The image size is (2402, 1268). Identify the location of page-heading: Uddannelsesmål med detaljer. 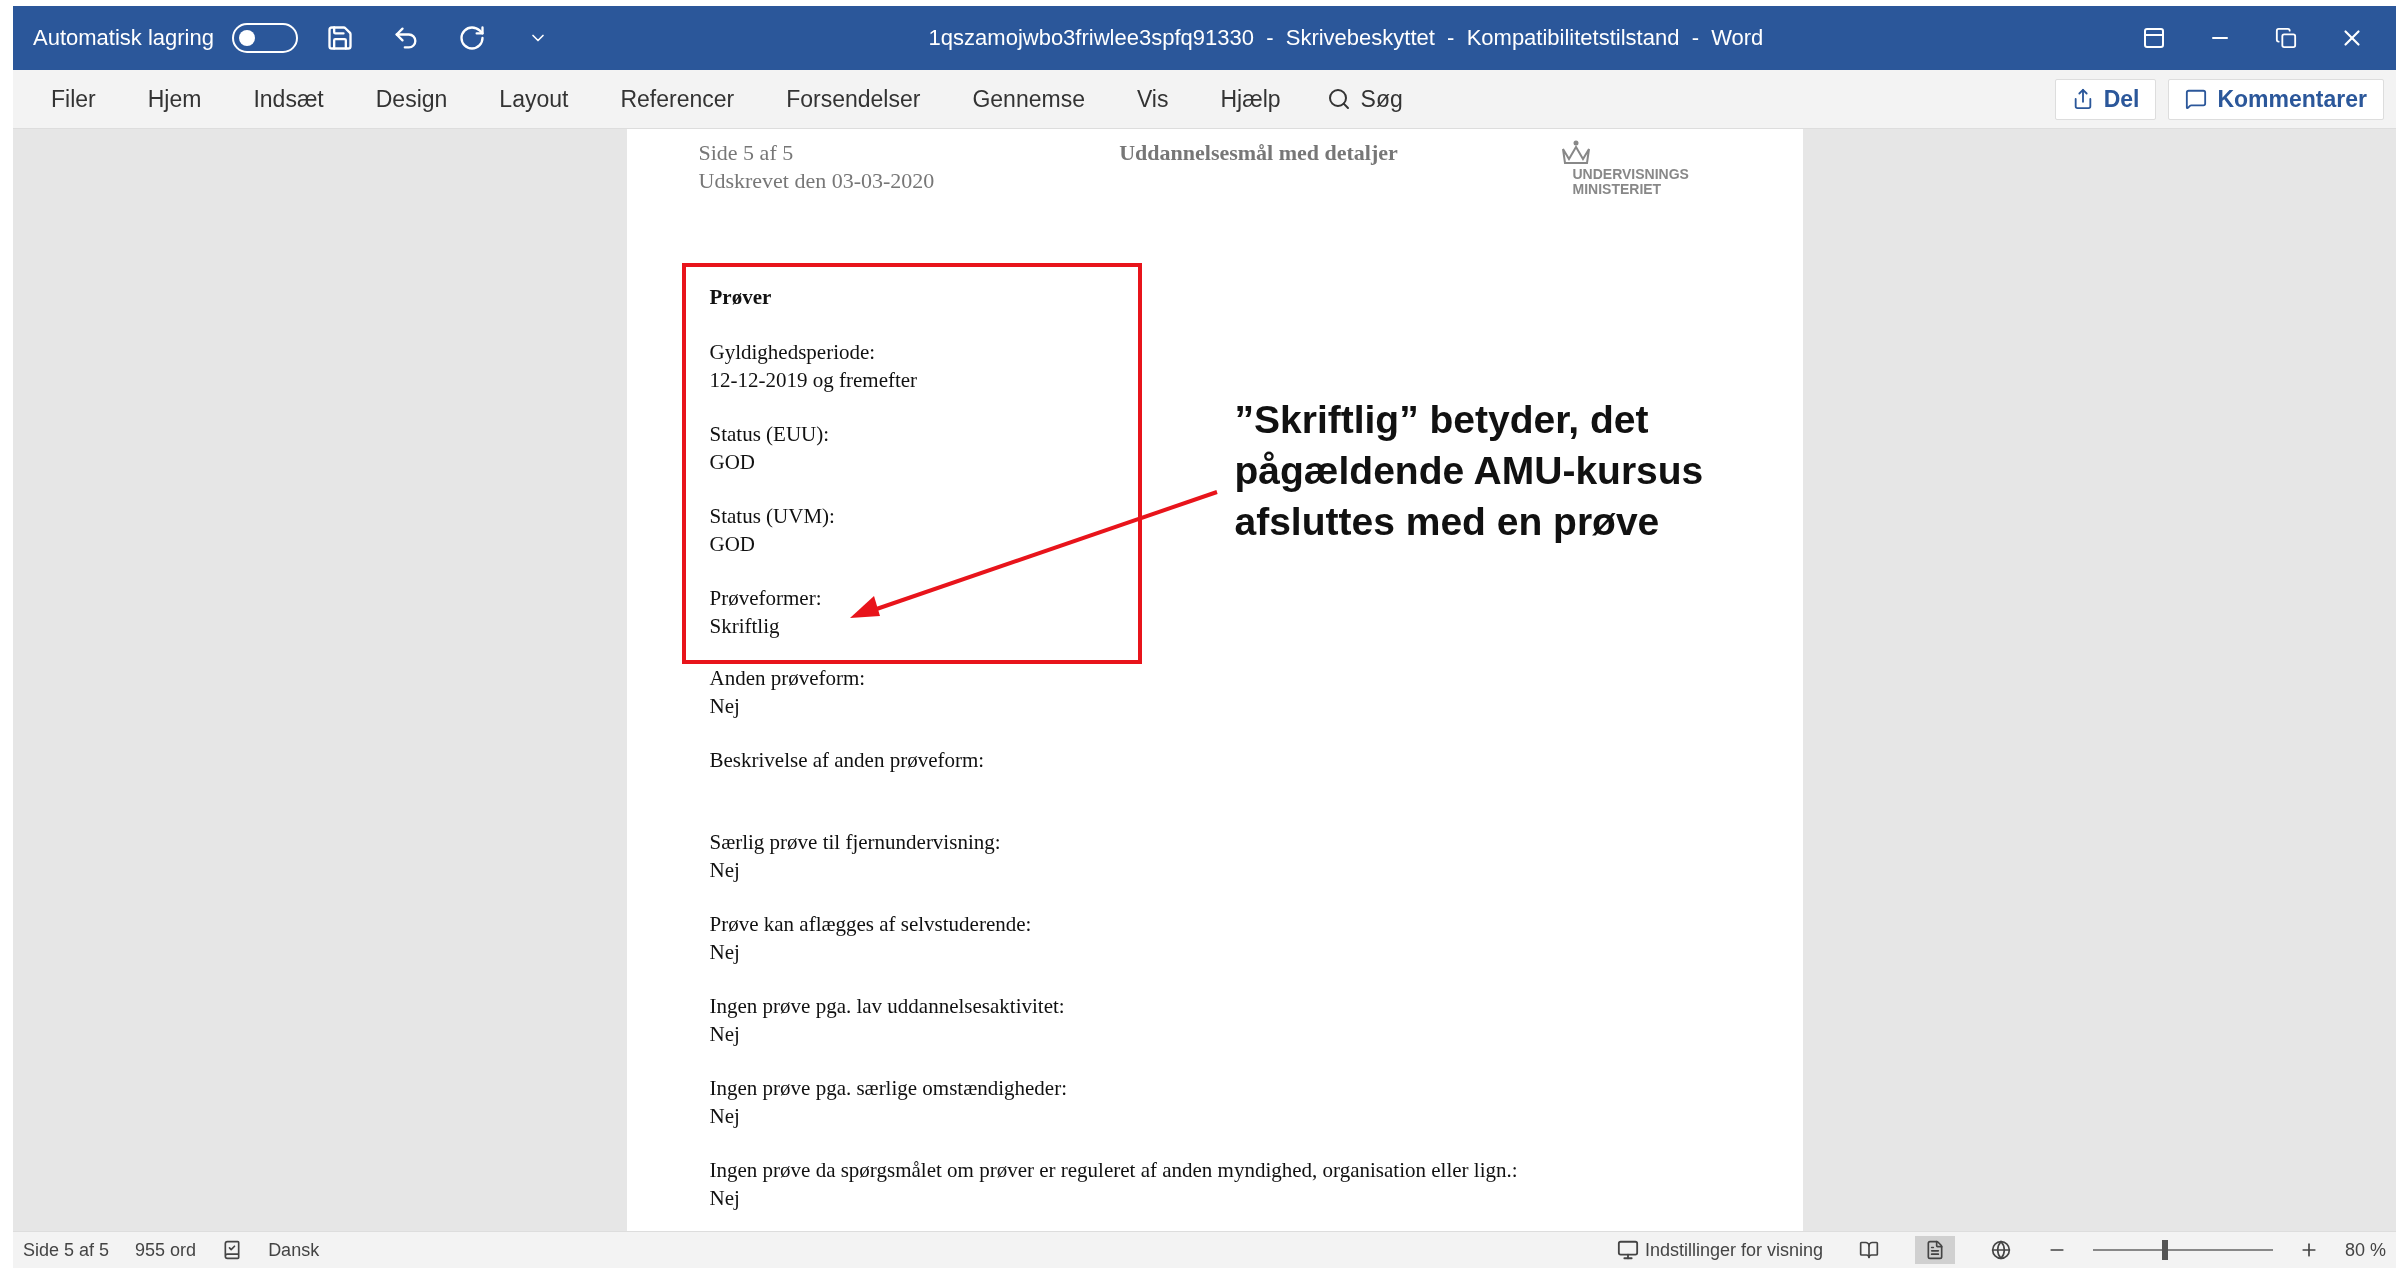
(1258, 153).